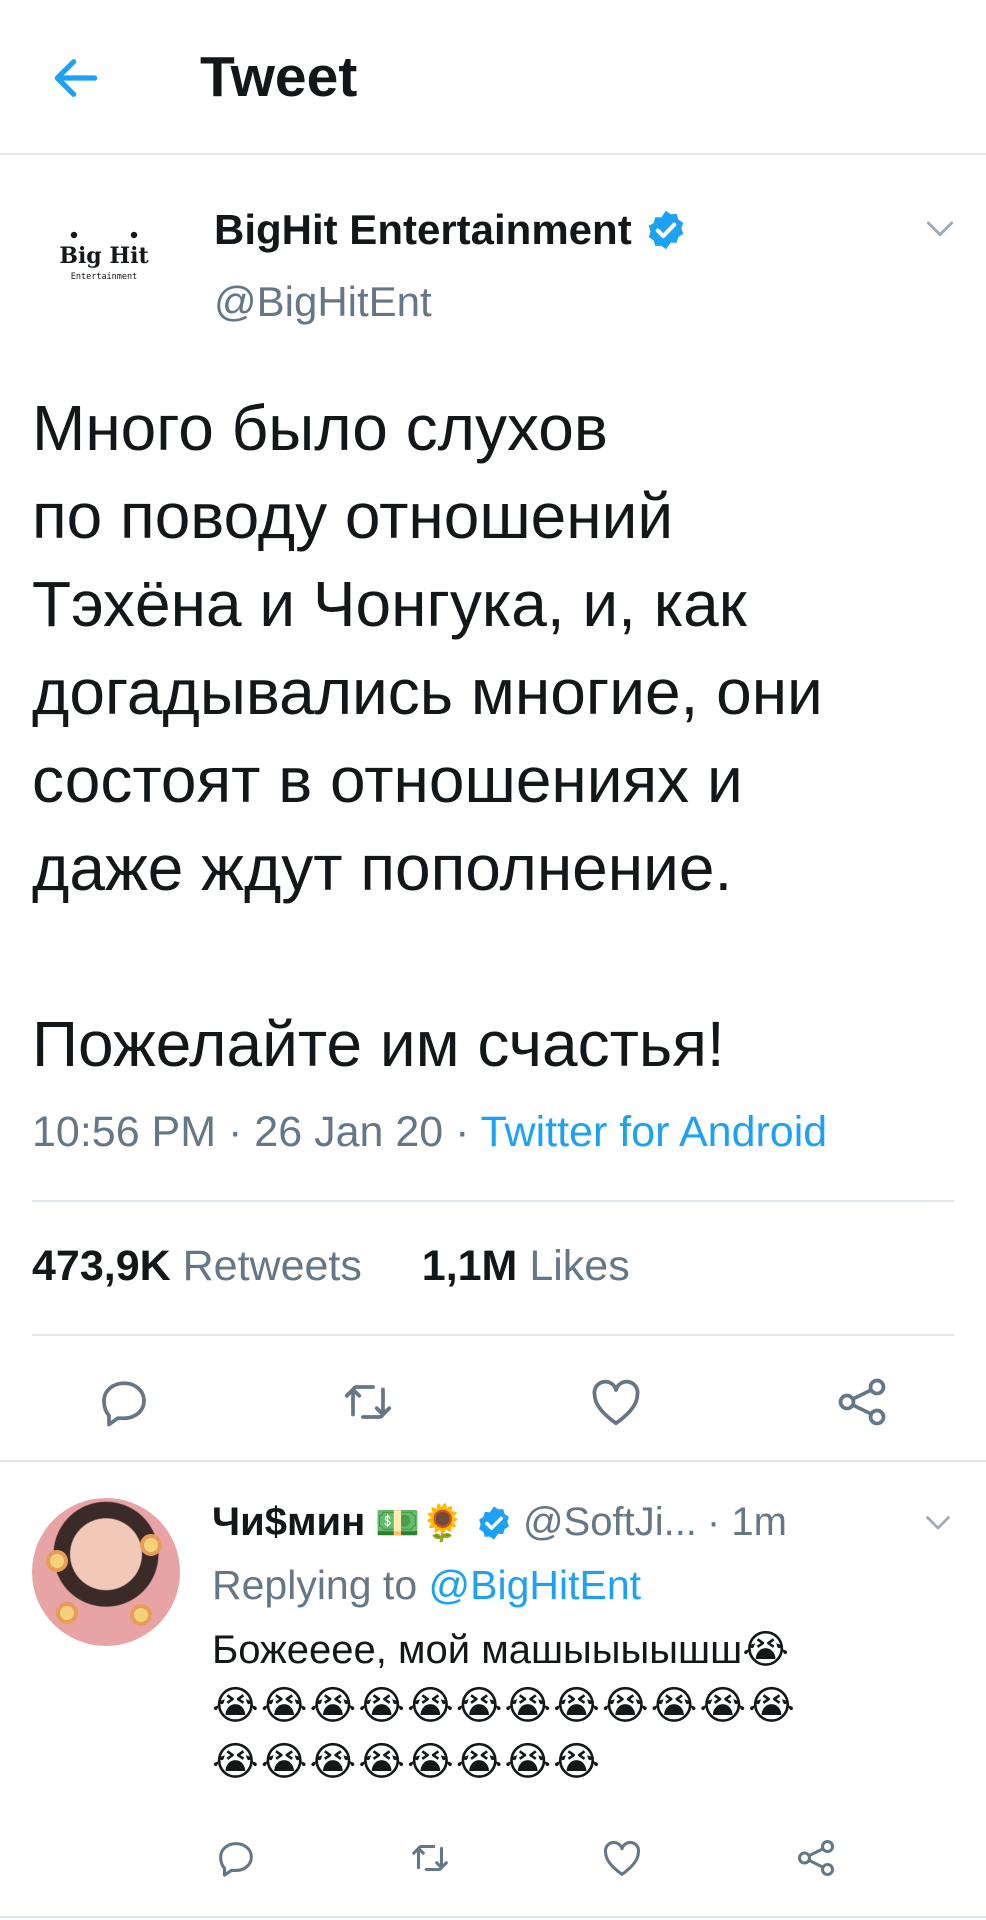 Image resolution: width=986 pixels, height=1920 pixels. Describe the element at coordinates (420, 1522) in the screenshot. I see `name-emoji: 💵🌻` at that location.